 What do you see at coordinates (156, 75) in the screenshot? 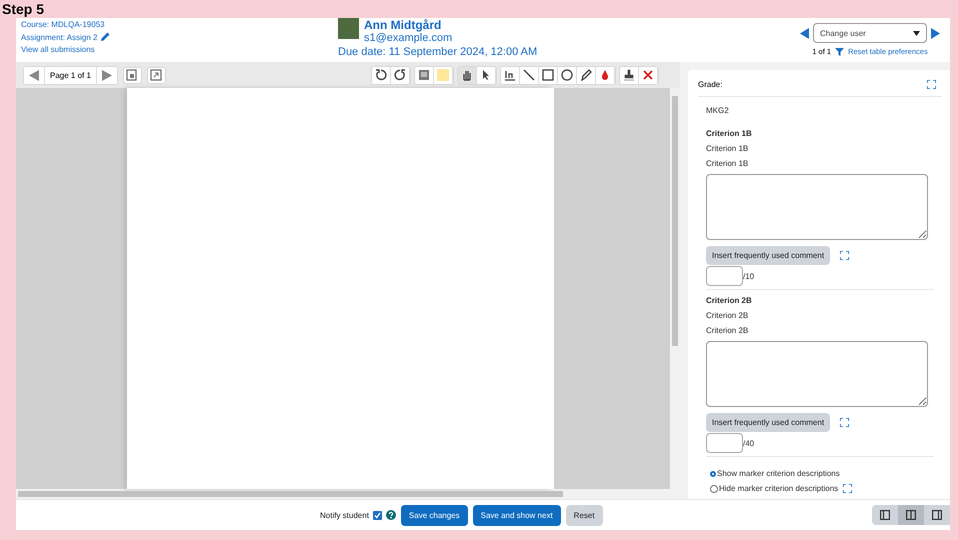
I see `expand-comments-button` at bounding box center [156, 75].